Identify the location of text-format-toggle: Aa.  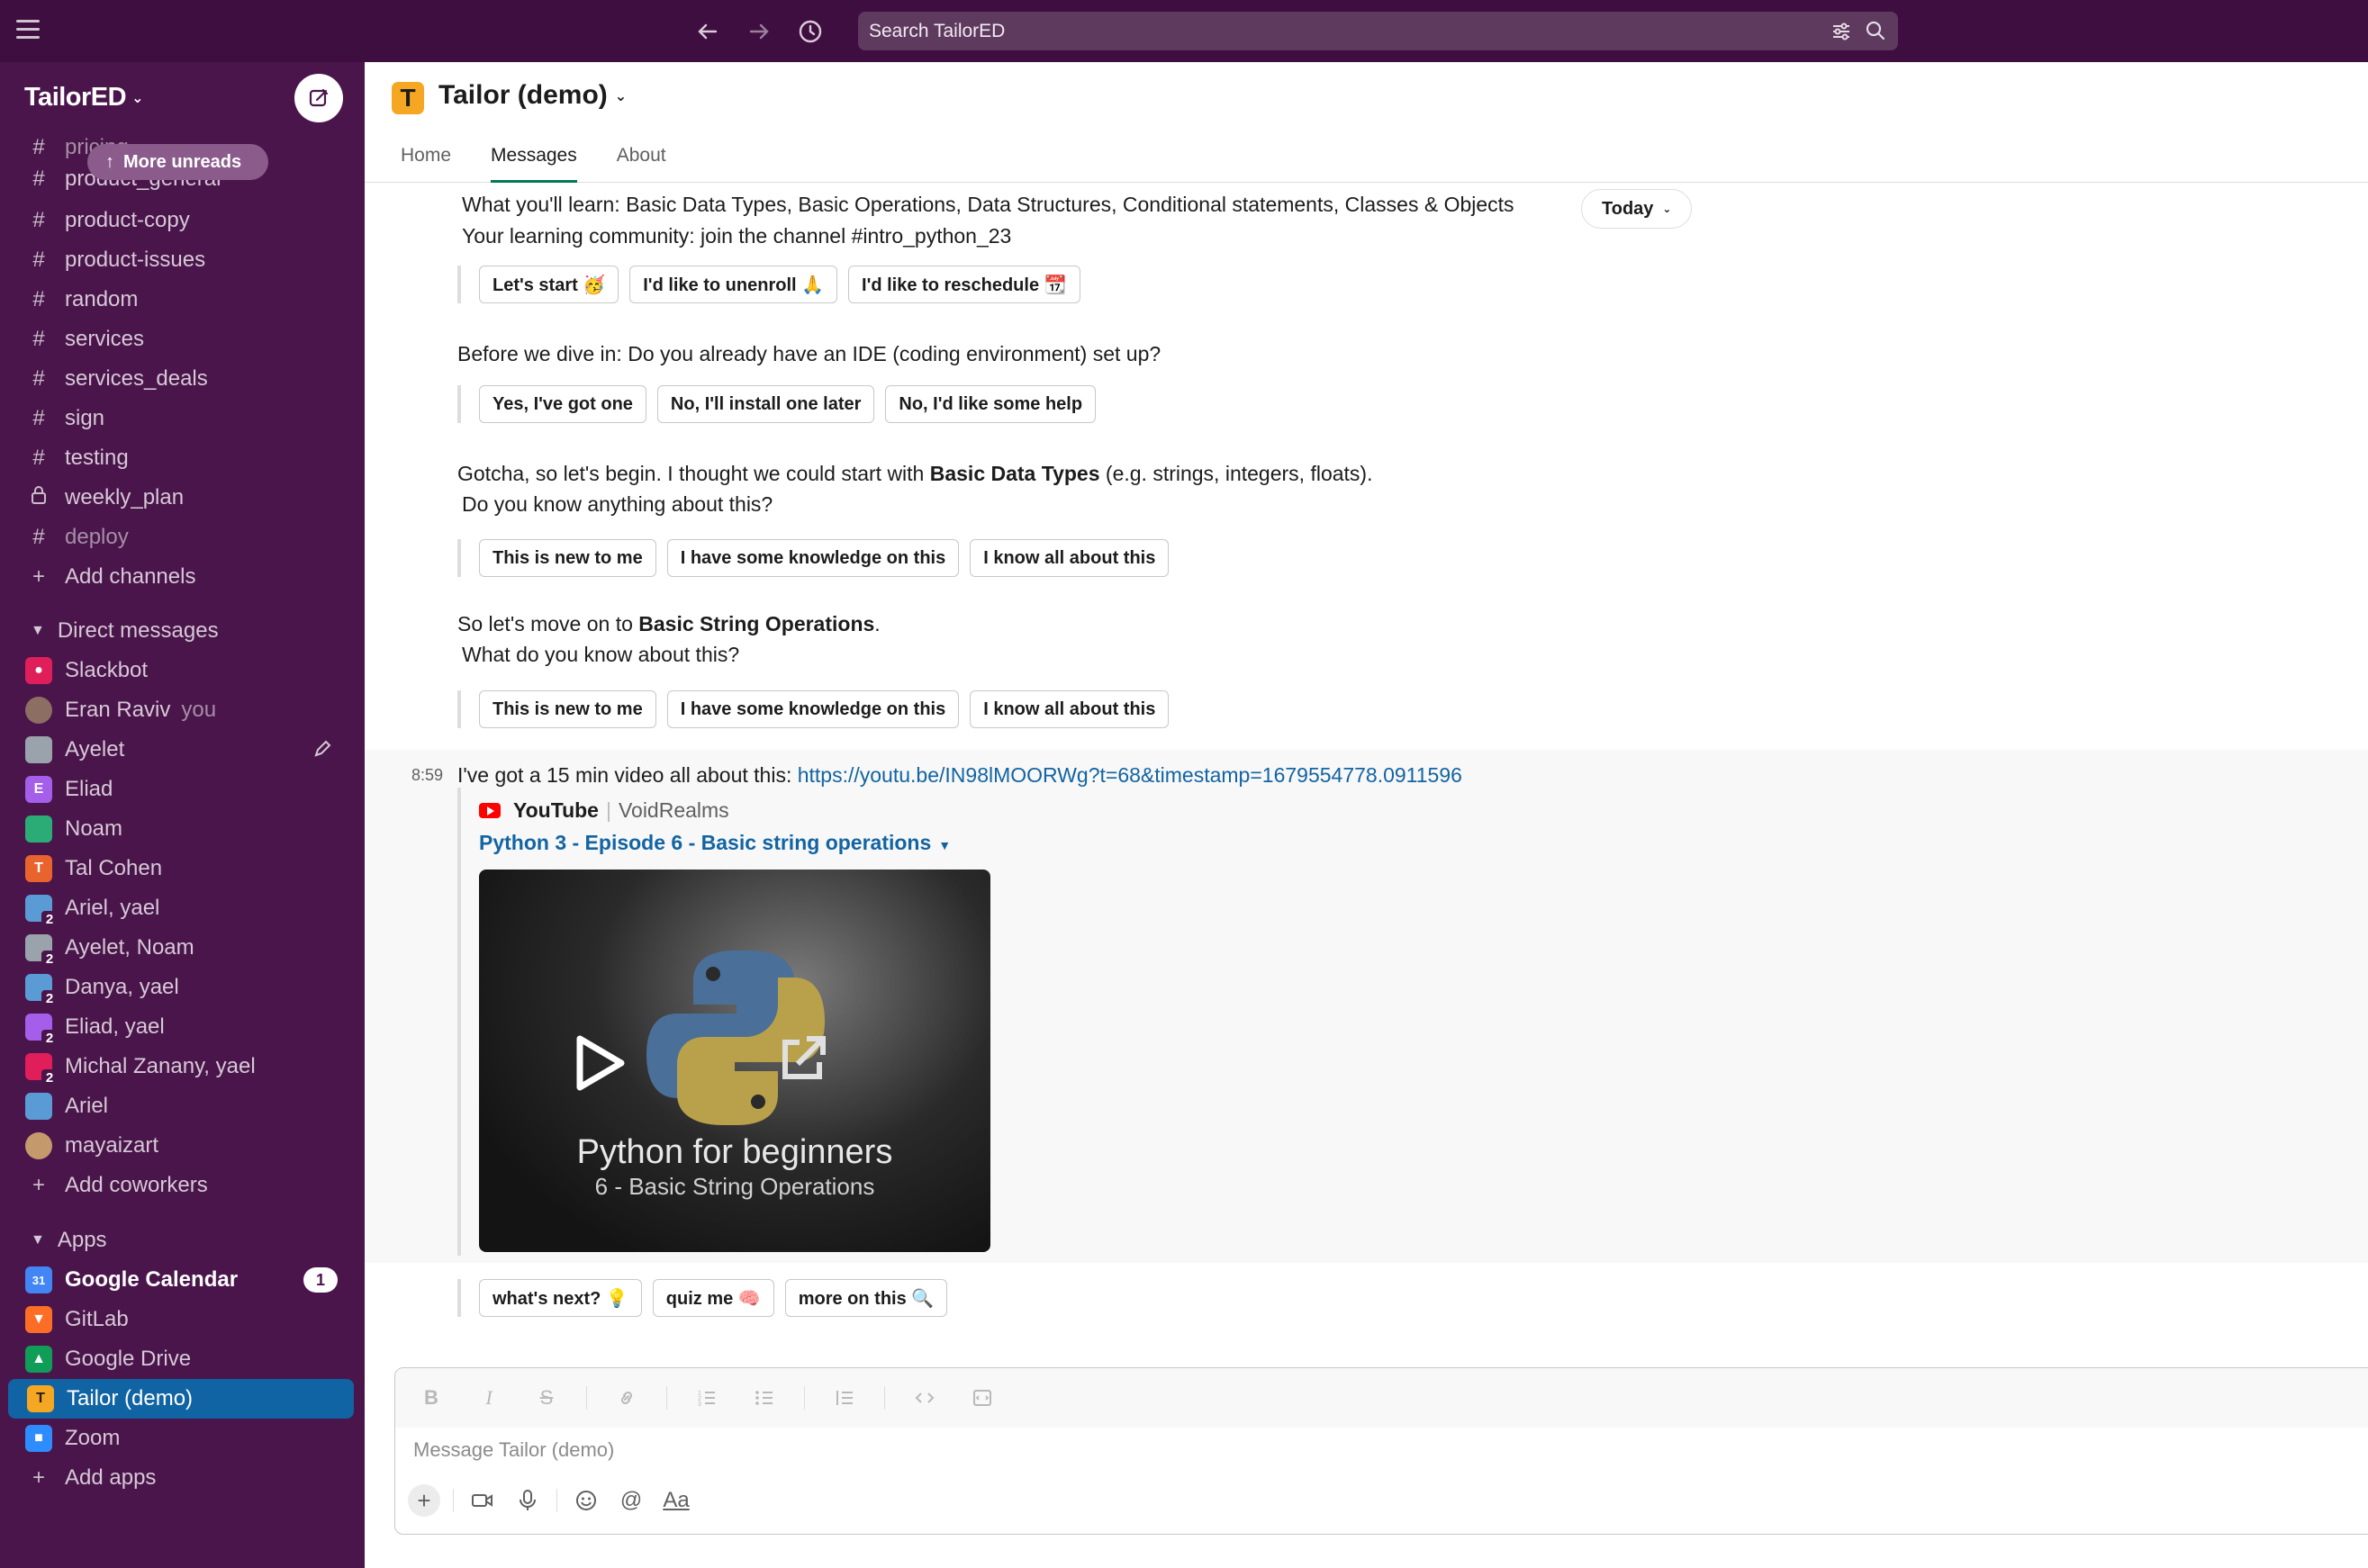
(676, 1501).